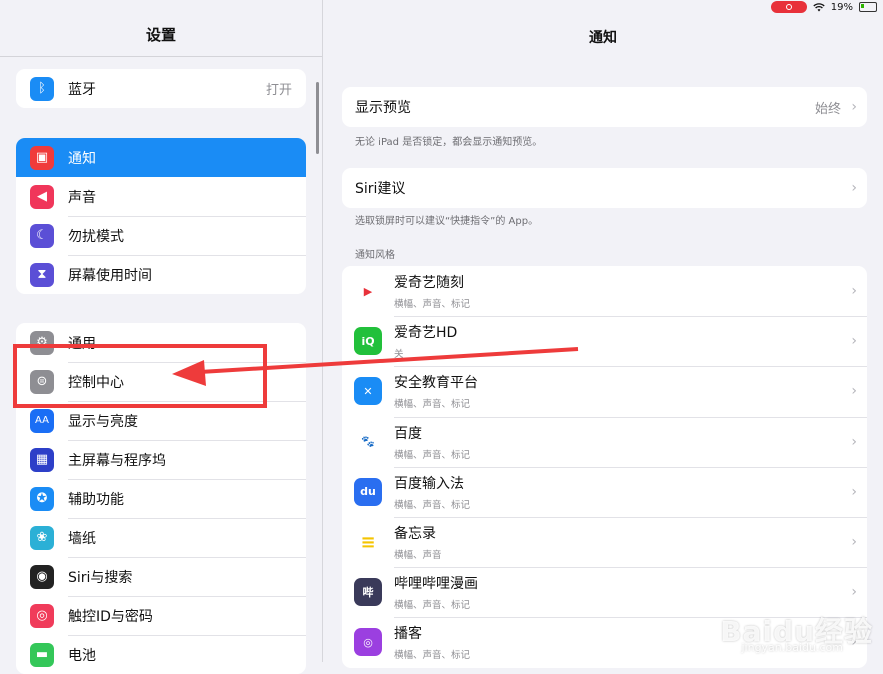 The image size is (883, 674). I want to click on app-notification-row: ≡ 备忘录 横幅、声音 ›, so click(604, 541).